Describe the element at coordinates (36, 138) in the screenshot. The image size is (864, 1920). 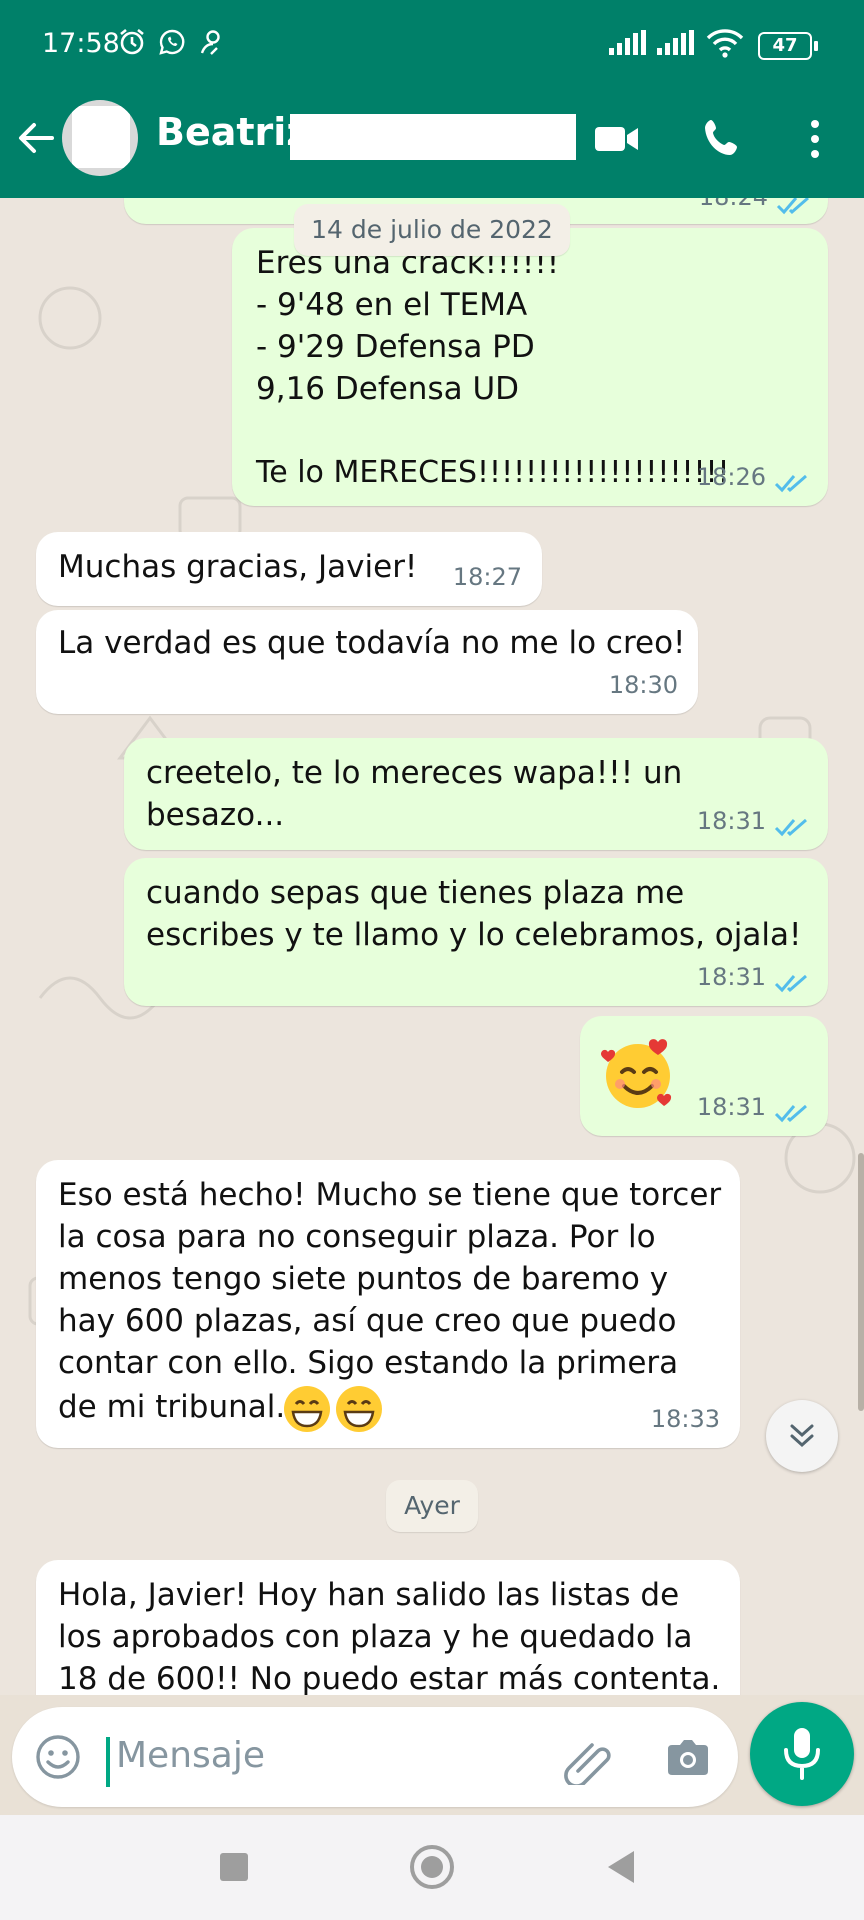
I see `back-arrow-icon` at that location.